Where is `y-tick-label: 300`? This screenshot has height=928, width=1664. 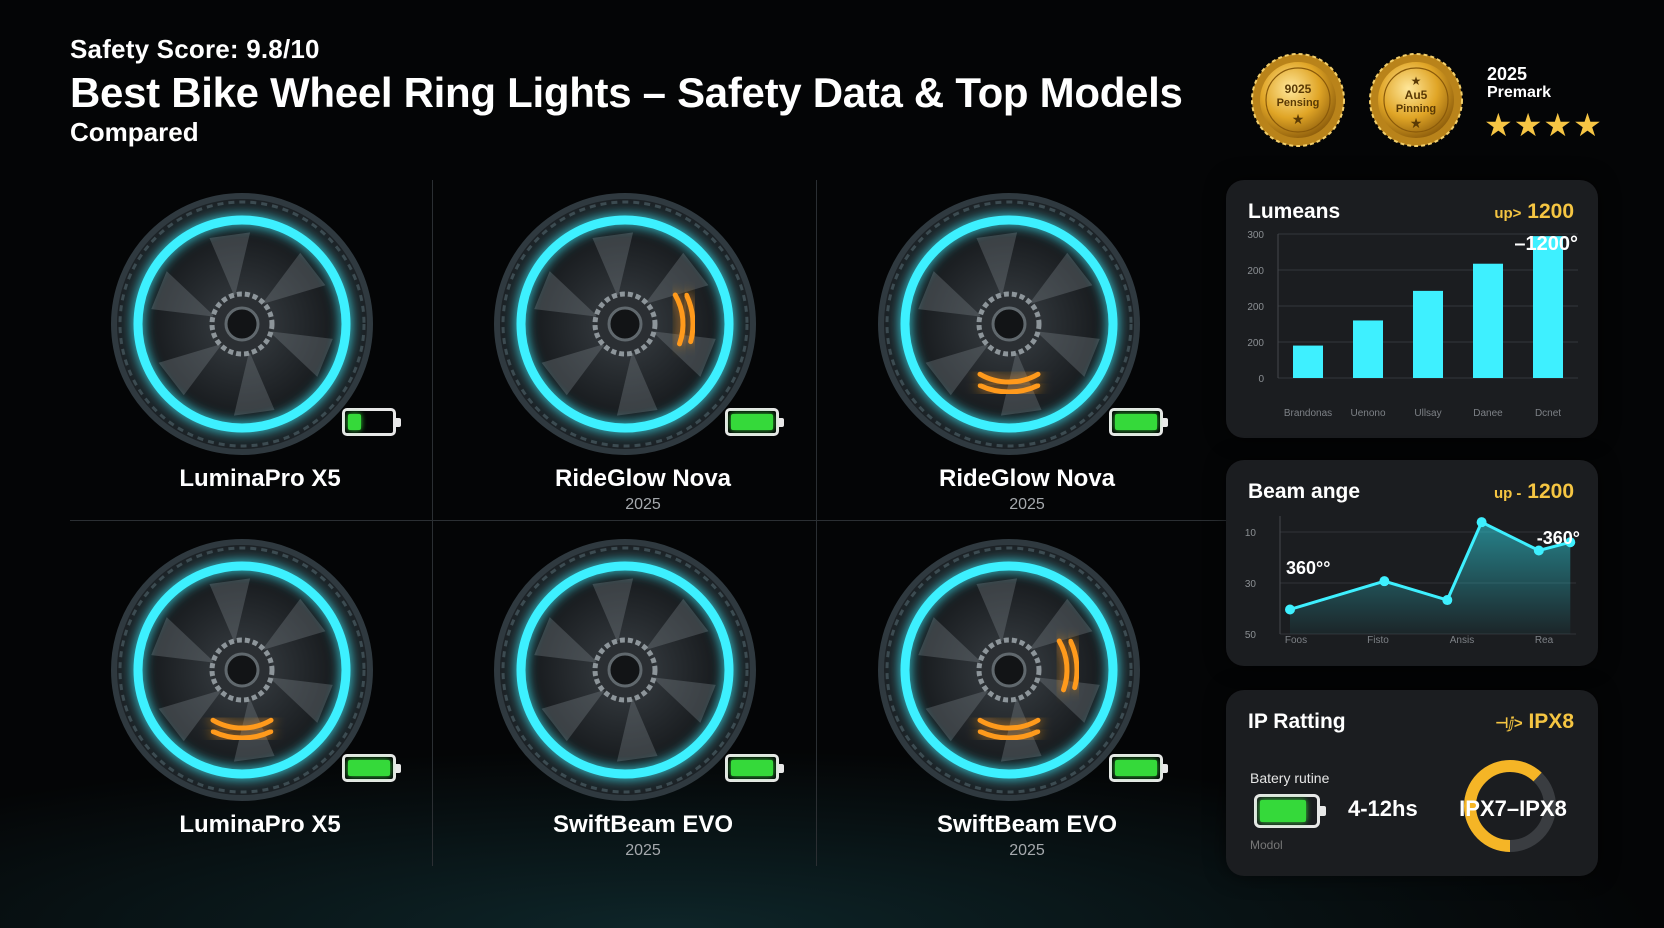 y-tick-label: 300 is located at coordinates (1255, 235).